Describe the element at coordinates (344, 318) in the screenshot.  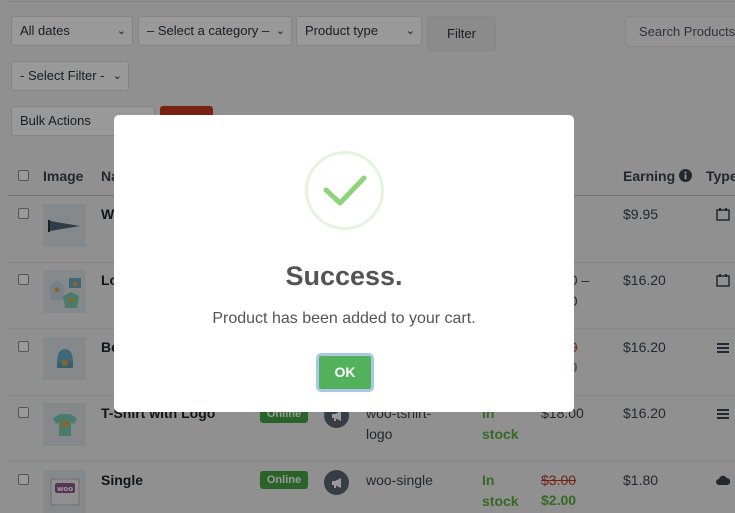
I see `dialog-message: Product has been added to your cart.` at that location.